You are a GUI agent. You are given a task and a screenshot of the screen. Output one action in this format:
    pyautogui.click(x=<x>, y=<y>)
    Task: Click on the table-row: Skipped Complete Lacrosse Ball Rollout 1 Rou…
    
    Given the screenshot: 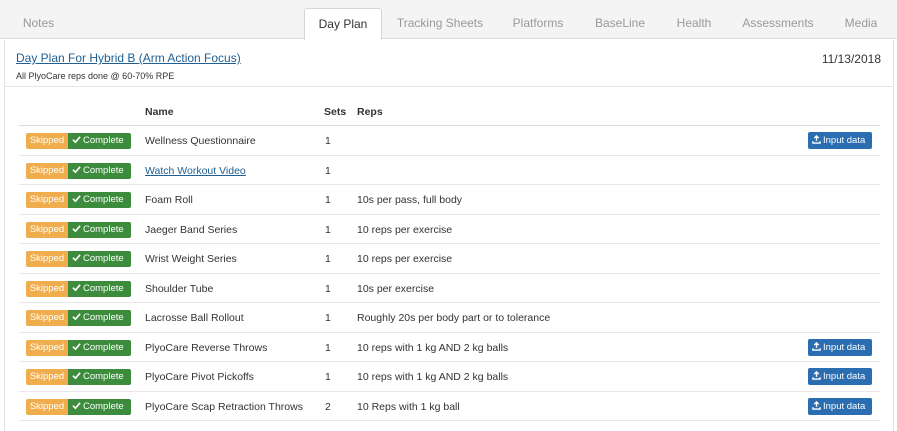 What is the action you would take?
    pyautogui.click(x=449, y=318)
    